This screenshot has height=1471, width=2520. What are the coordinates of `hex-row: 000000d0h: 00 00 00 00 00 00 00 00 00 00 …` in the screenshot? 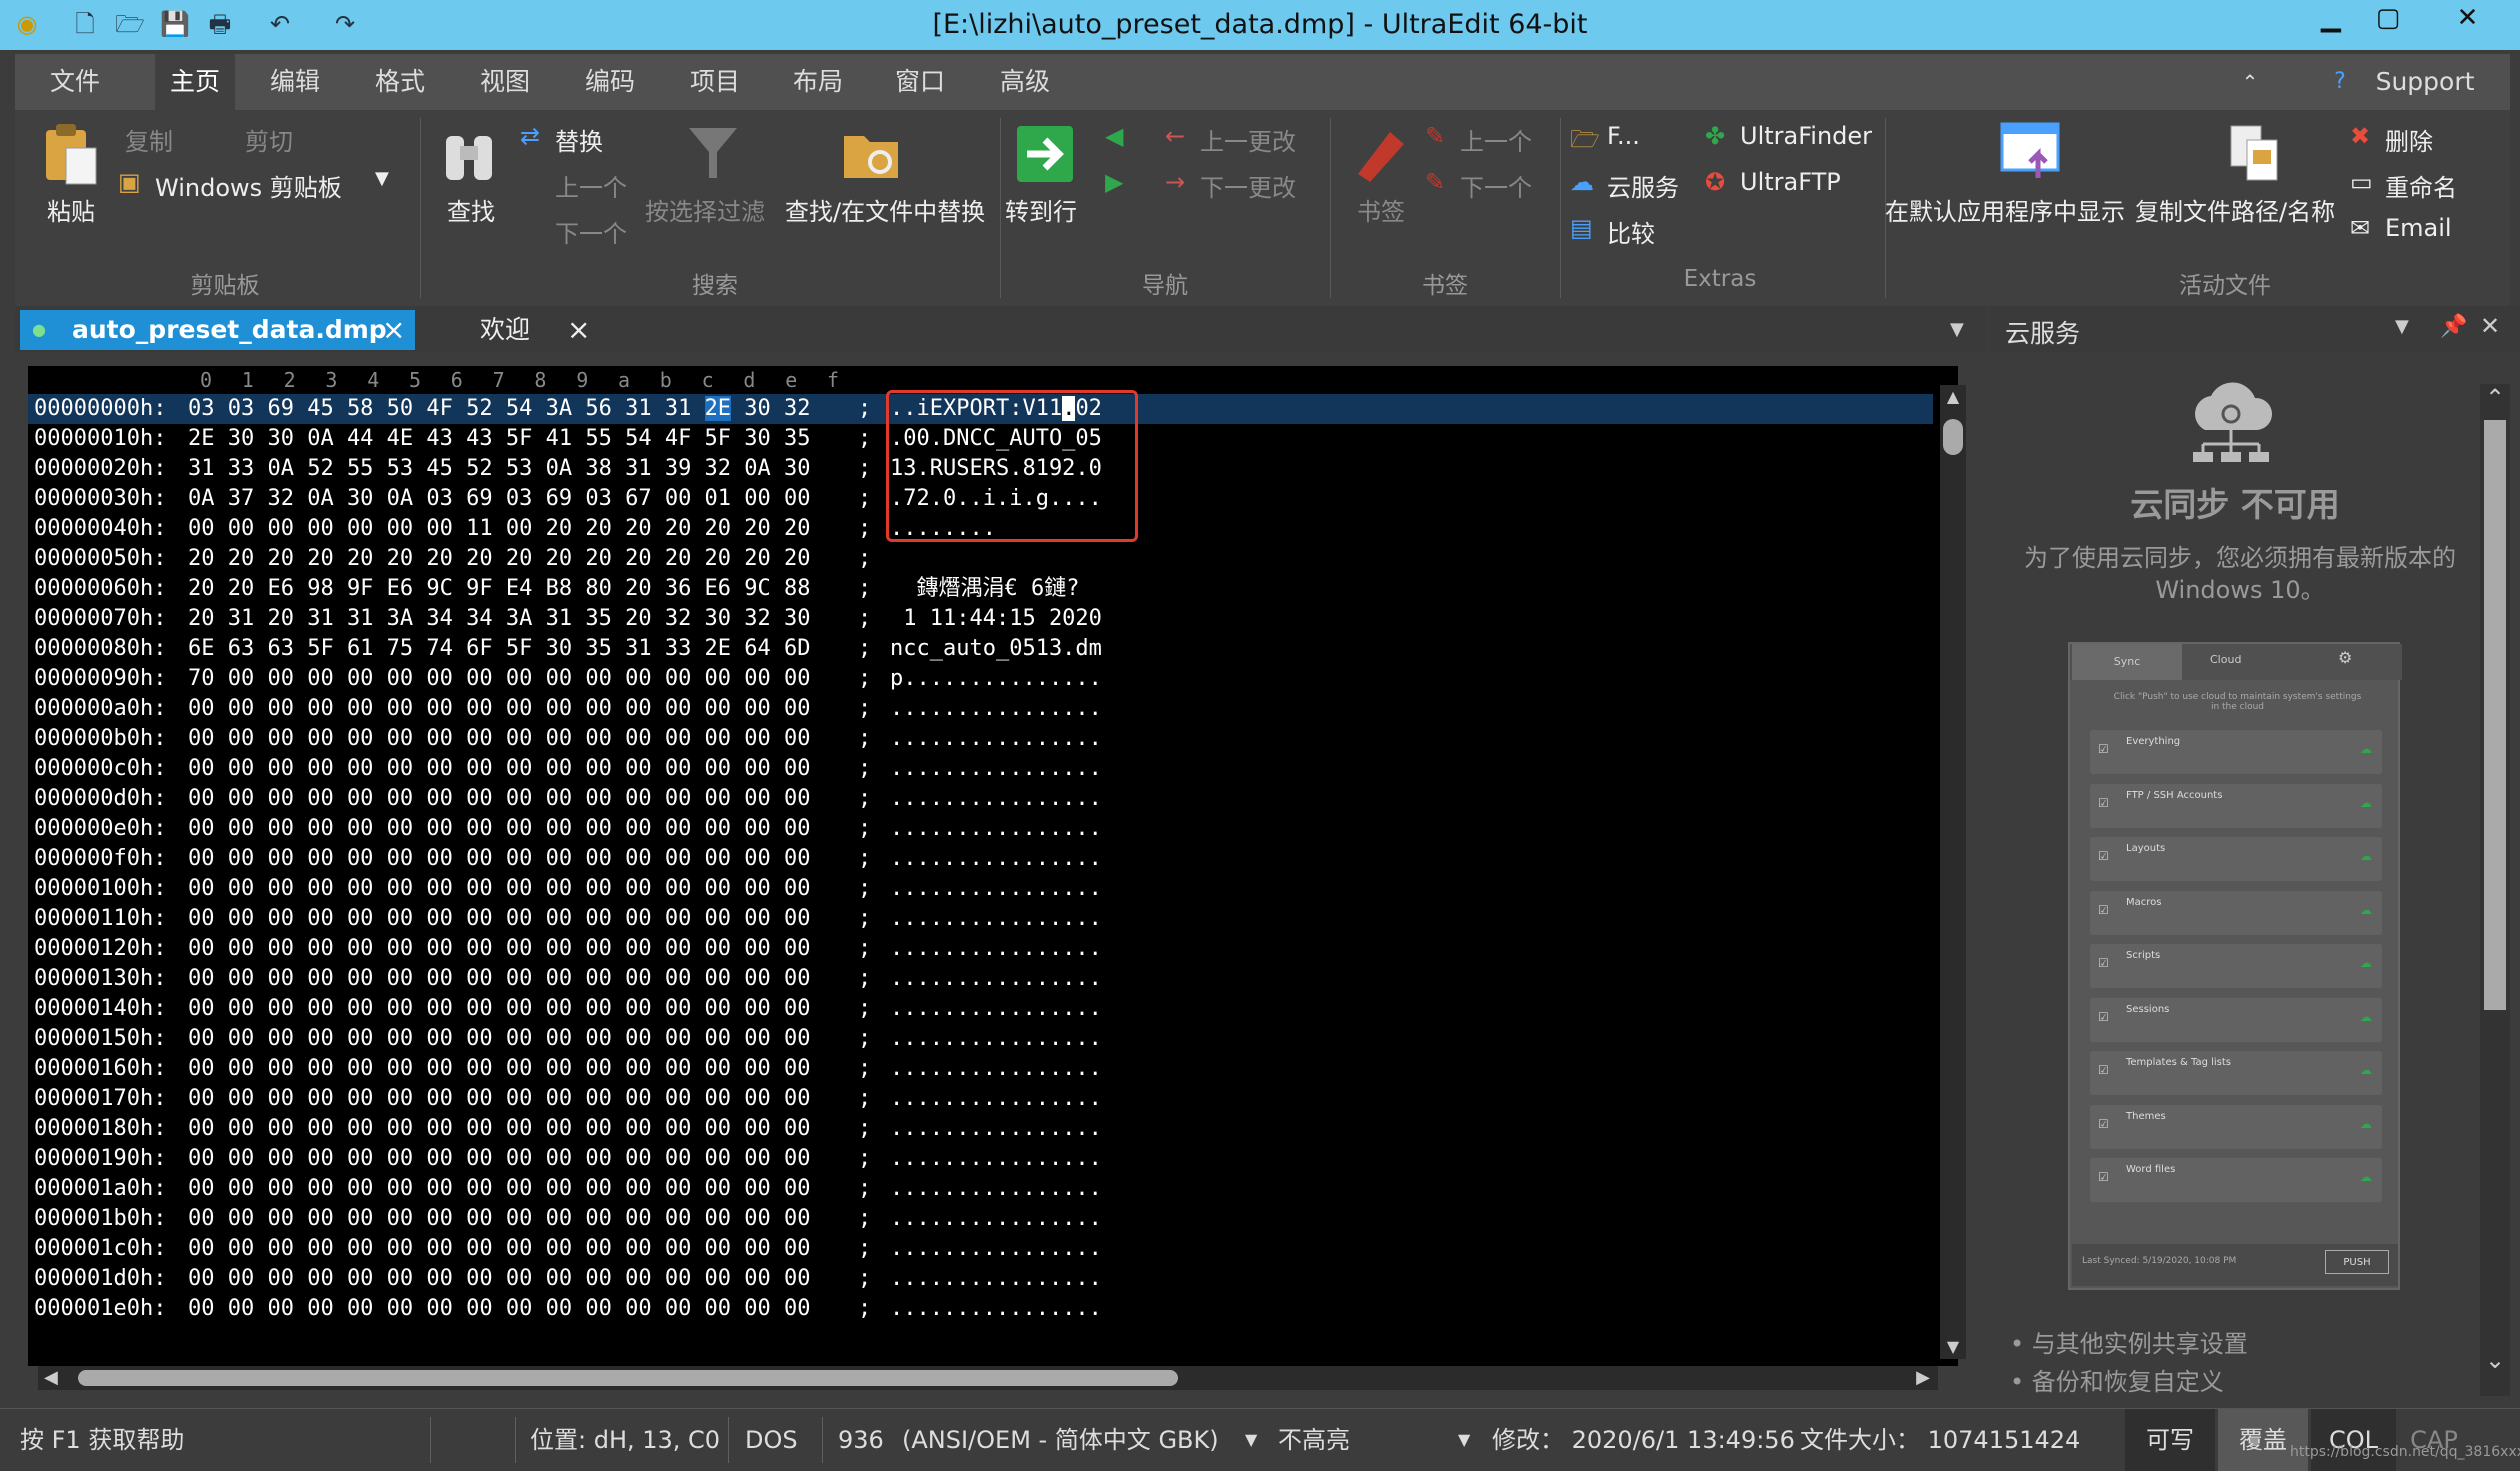 It's located at (980, 799).